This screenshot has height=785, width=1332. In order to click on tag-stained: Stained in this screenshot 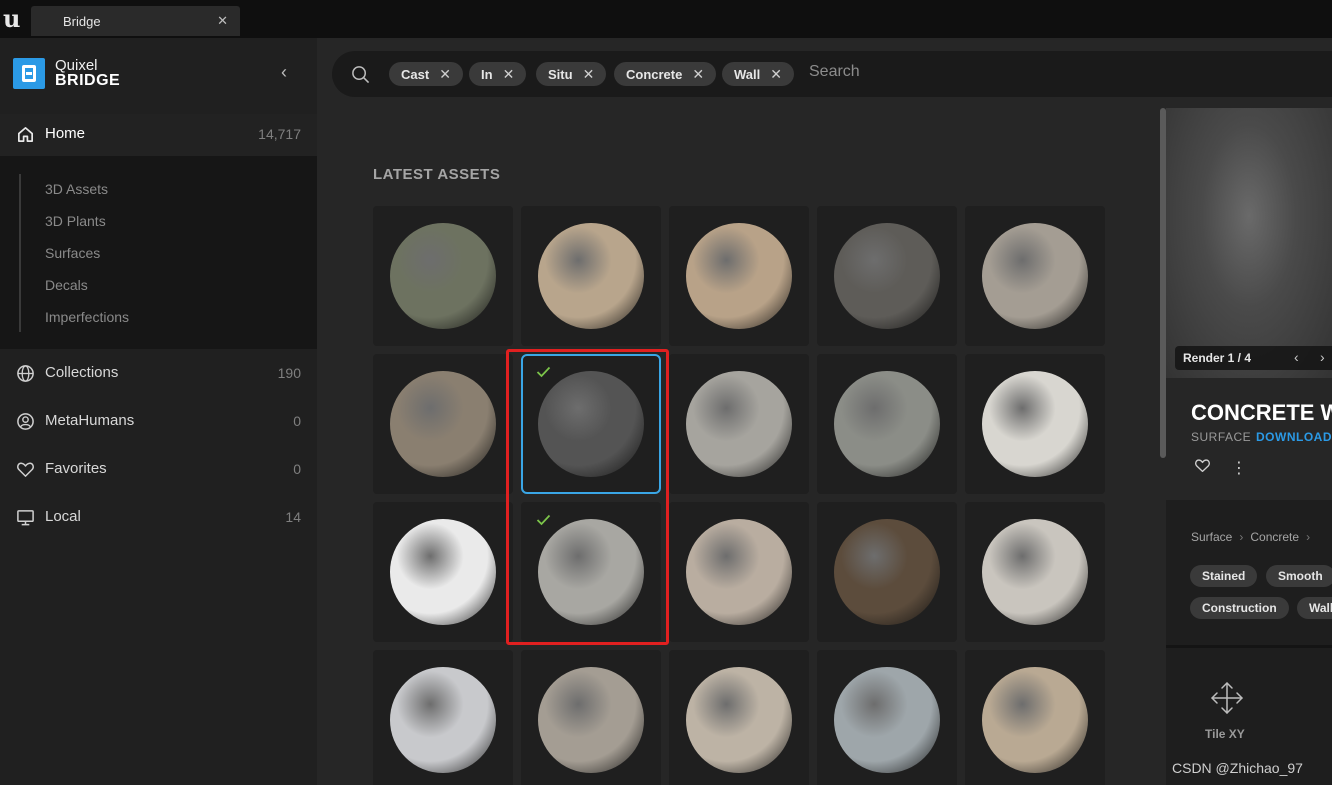, I will do `click(1224, 576)`.